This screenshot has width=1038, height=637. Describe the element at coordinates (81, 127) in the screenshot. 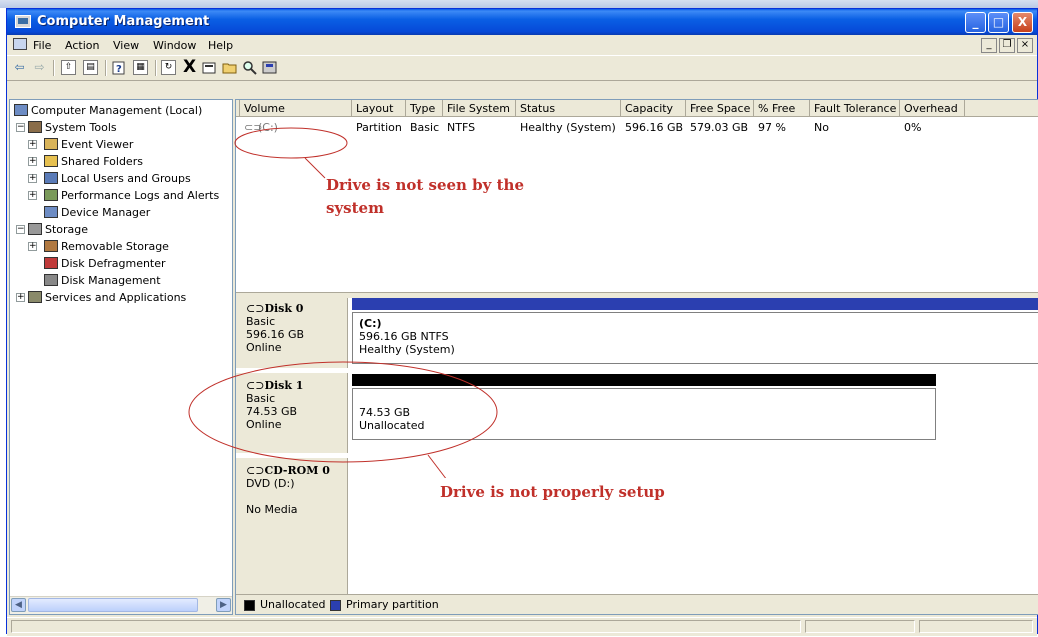

I see `tree-item-label: System Tools` at that location.